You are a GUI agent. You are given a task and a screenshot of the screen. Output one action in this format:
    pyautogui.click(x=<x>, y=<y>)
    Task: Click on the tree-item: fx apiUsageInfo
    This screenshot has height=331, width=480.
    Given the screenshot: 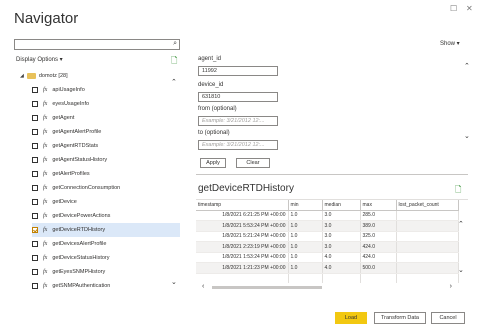 What is the action you would take?
    pyautogui.click(x=106, y=90)
    